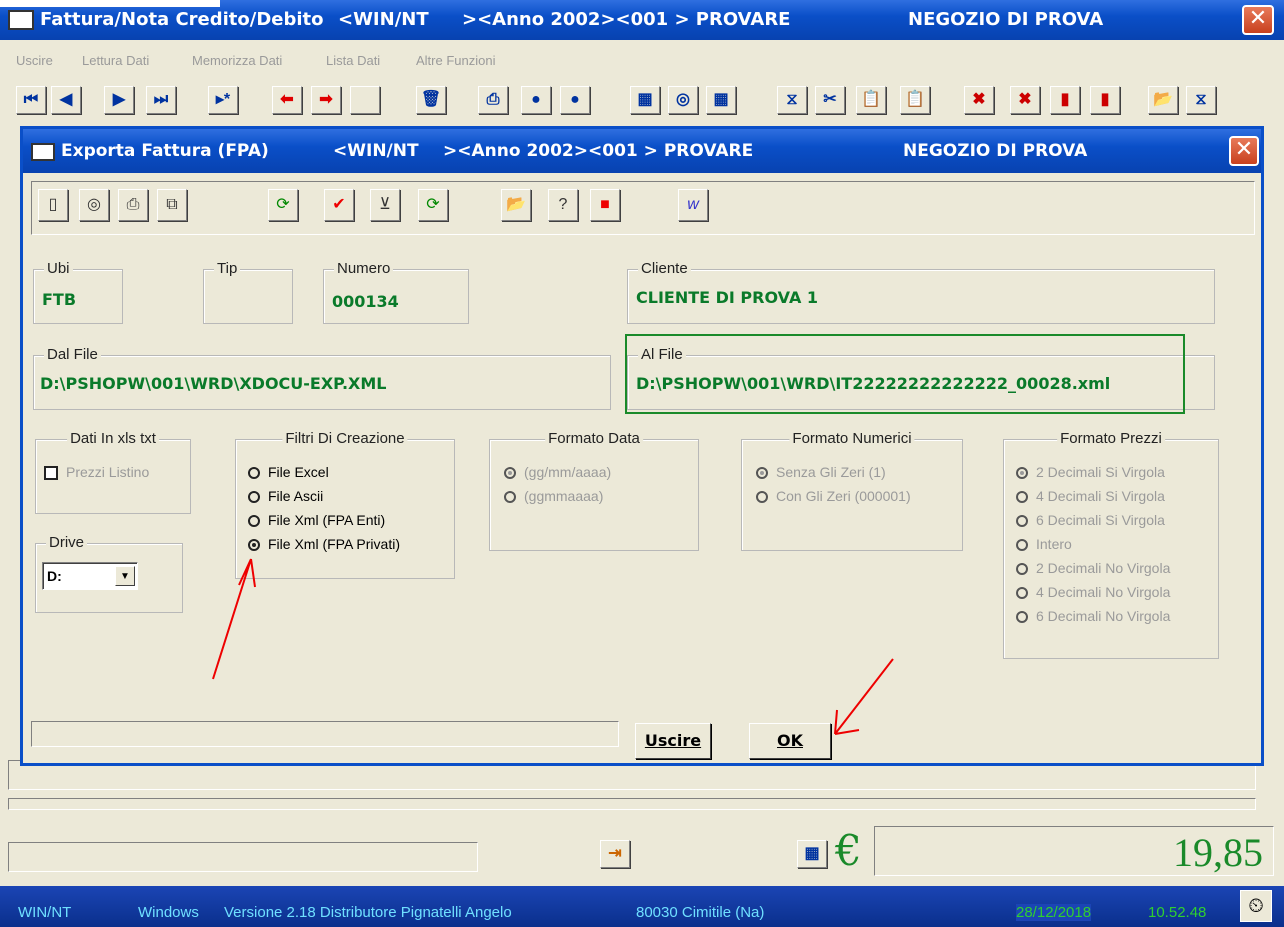 The image size is (1284, 927). I want to click on dialog-icon, so click(43, 152).